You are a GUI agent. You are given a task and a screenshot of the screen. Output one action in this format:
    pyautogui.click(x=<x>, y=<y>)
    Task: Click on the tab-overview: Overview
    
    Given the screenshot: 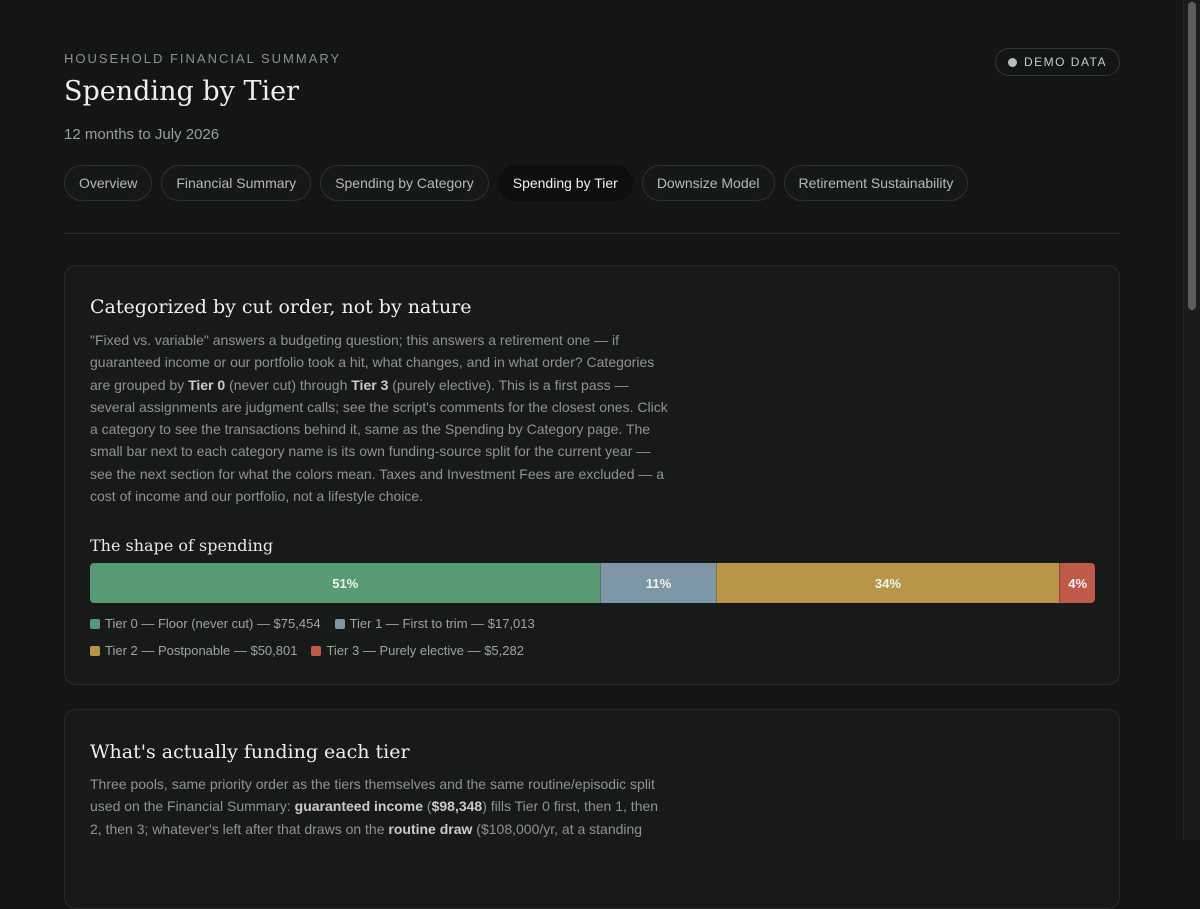 What is the action you would take?
    pyautogui.click(x=108, y=183)
    